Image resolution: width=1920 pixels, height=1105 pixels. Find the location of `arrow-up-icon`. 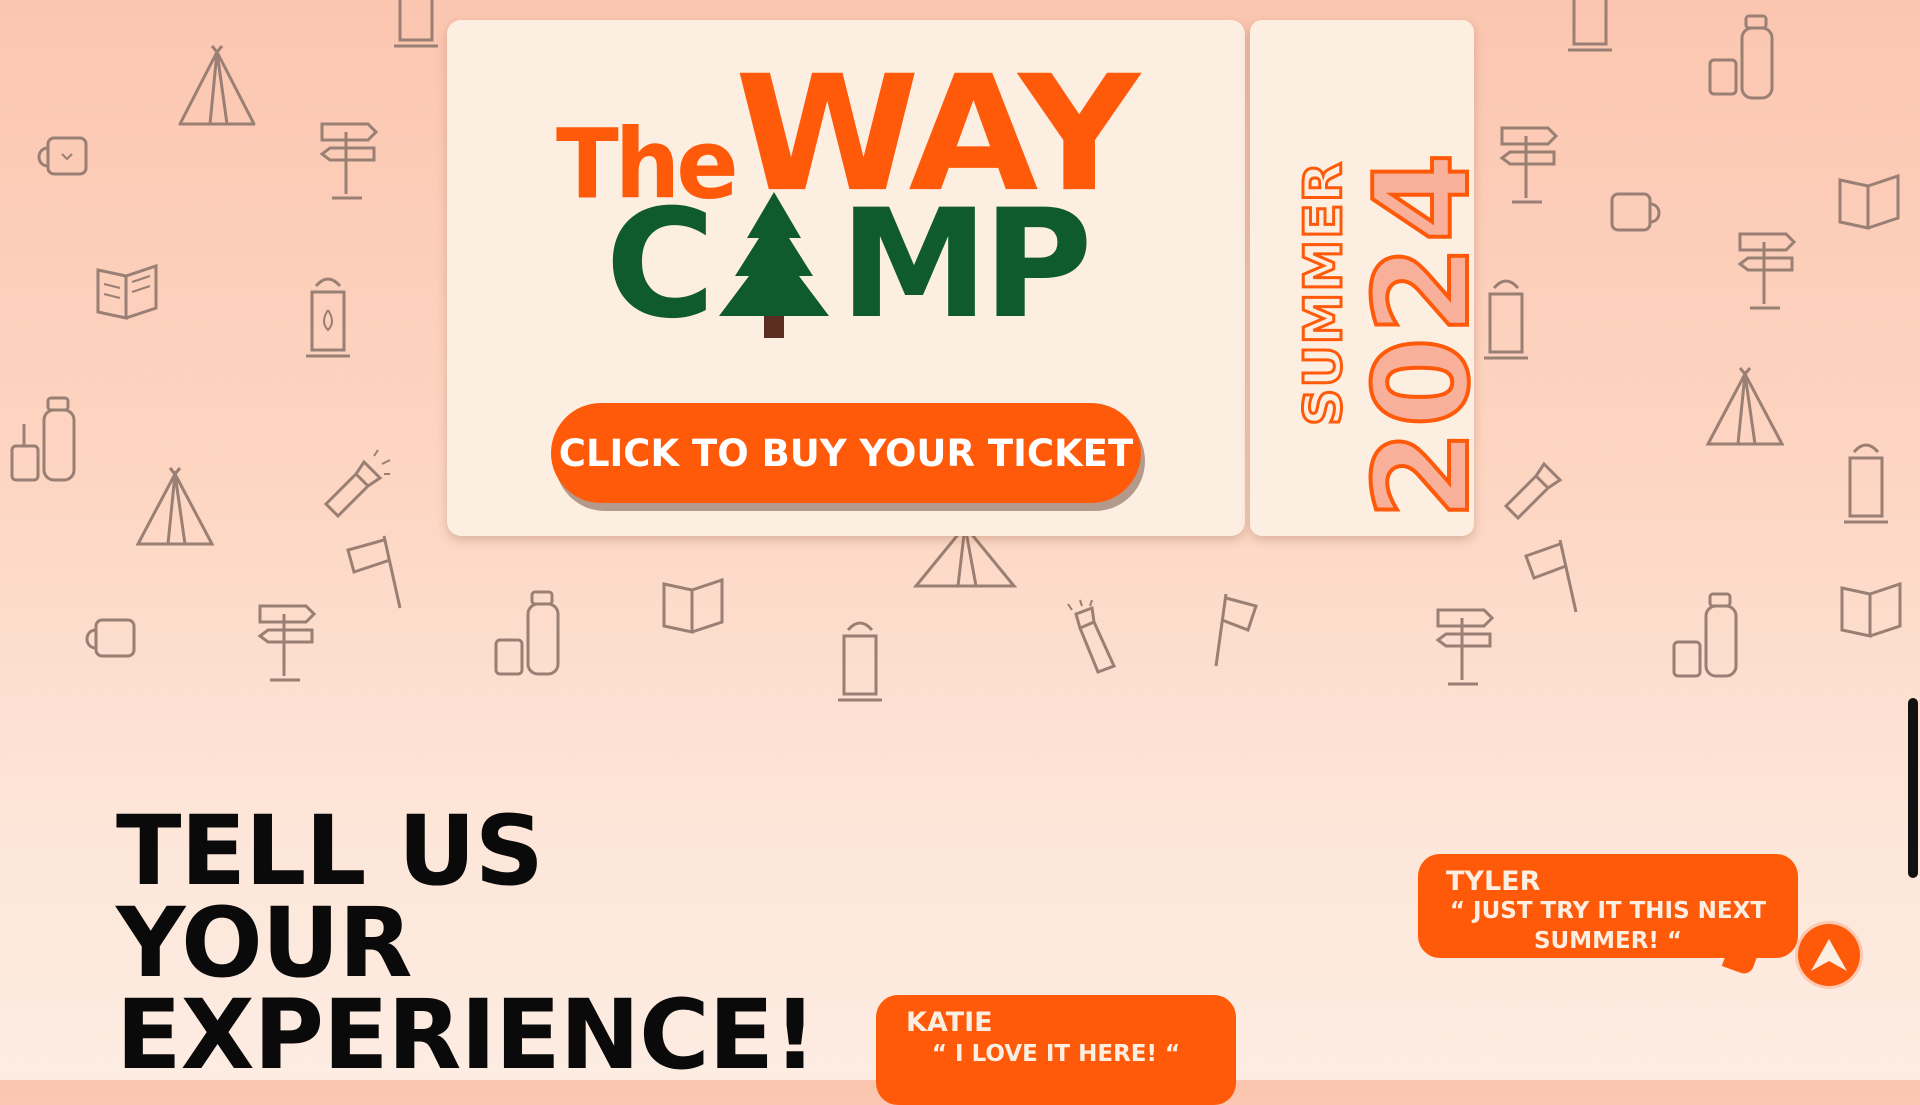

arrow-up-icon is located at coordinates (1829, 955).